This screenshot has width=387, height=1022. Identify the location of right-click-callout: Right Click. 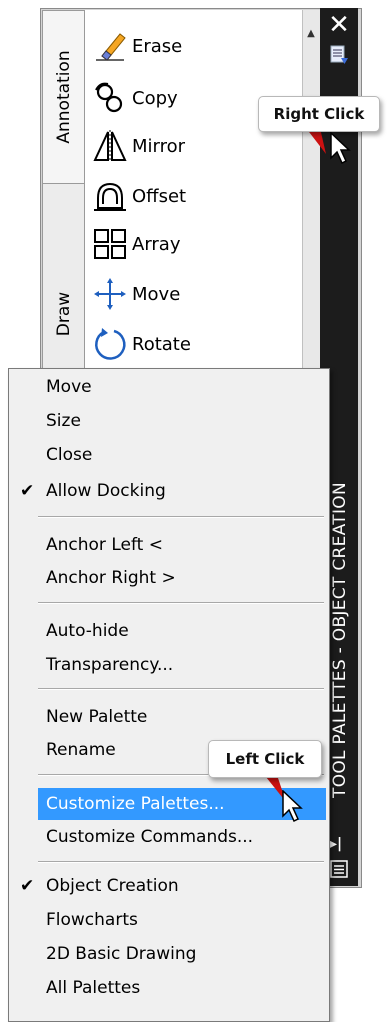
(319, 114).